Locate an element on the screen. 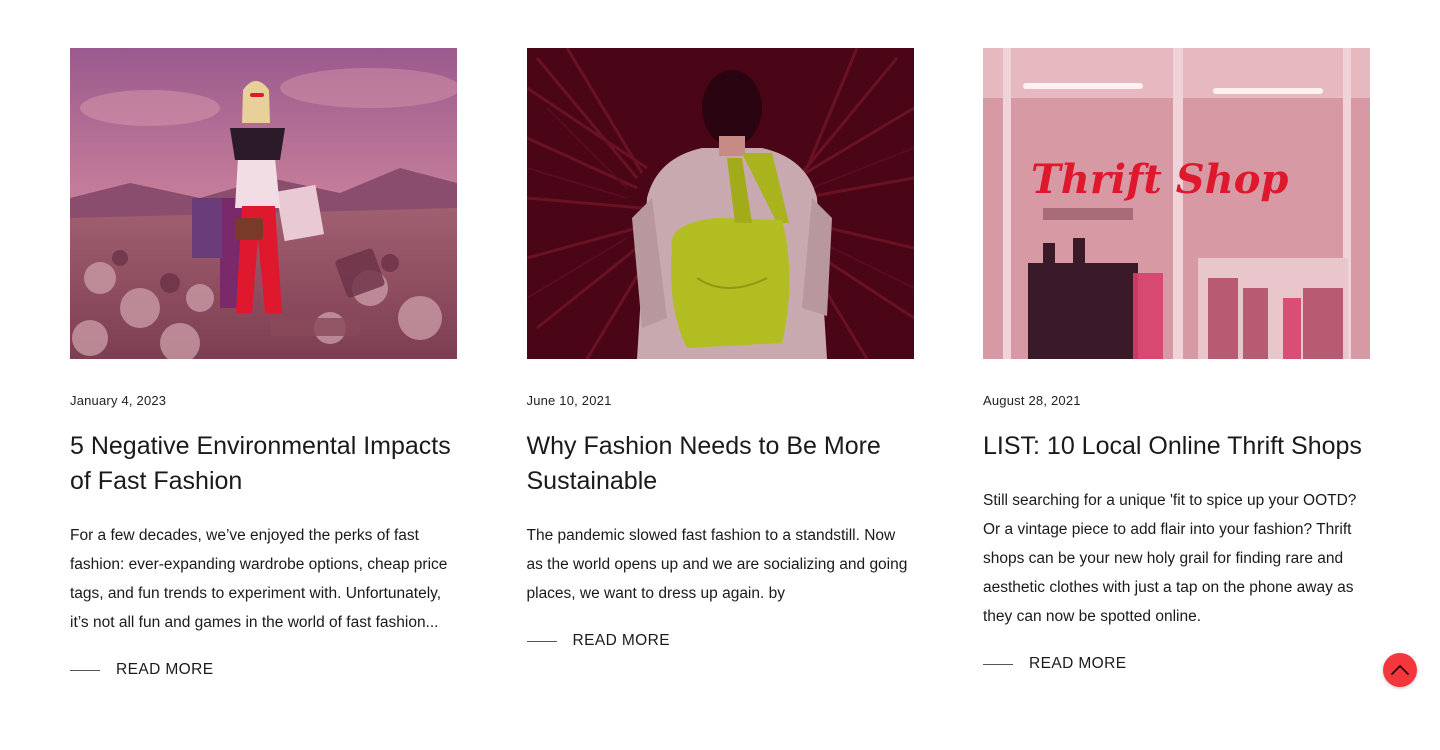 This screenshot has width=1440, height=750. thrift-shop-photo-image: Thrift Shop is located at coordinates (1176, 203).